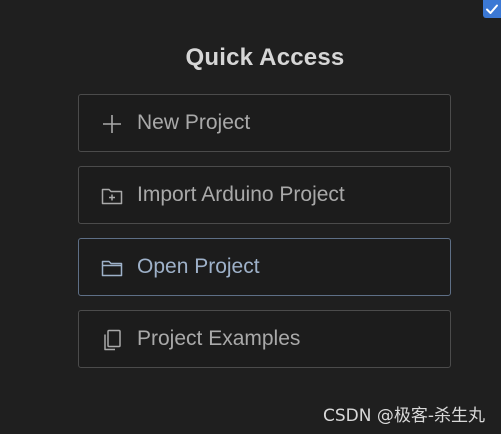 Image resolution: width=501 pixels, height=434 pixels. Describe the element at coordinates (219, 338) in the screenshot. I see `project-examples-label: Project Examples` at that location.